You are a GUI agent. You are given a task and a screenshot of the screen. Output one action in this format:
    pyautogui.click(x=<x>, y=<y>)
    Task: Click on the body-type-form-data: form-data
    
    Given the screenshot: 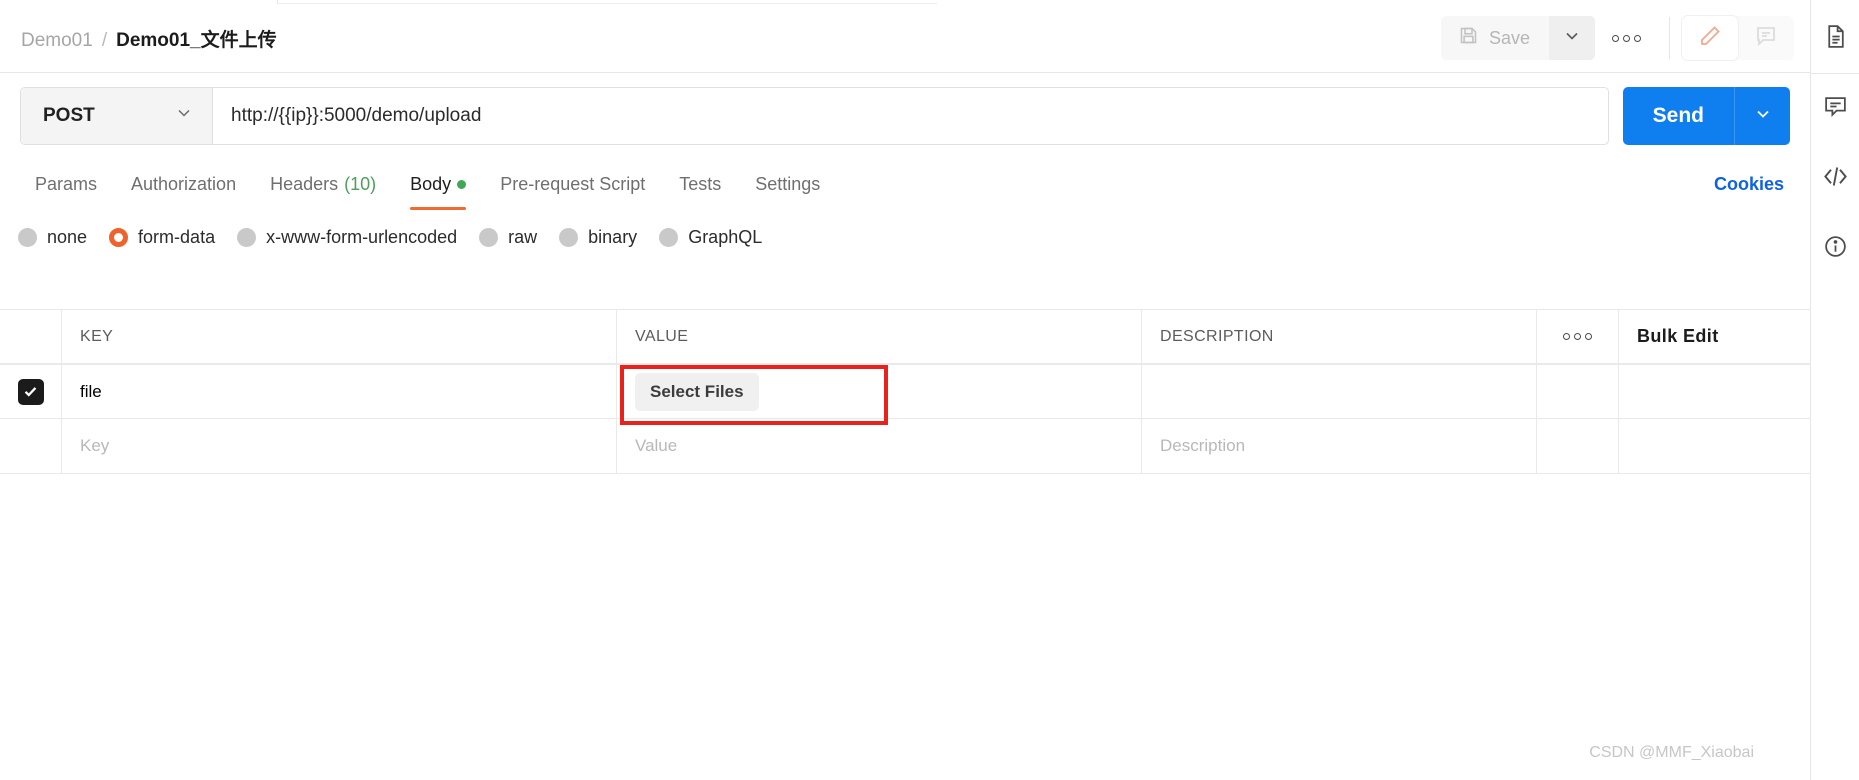 What is the action you would take?
    pyautogui.click(x=162, y=237)
    